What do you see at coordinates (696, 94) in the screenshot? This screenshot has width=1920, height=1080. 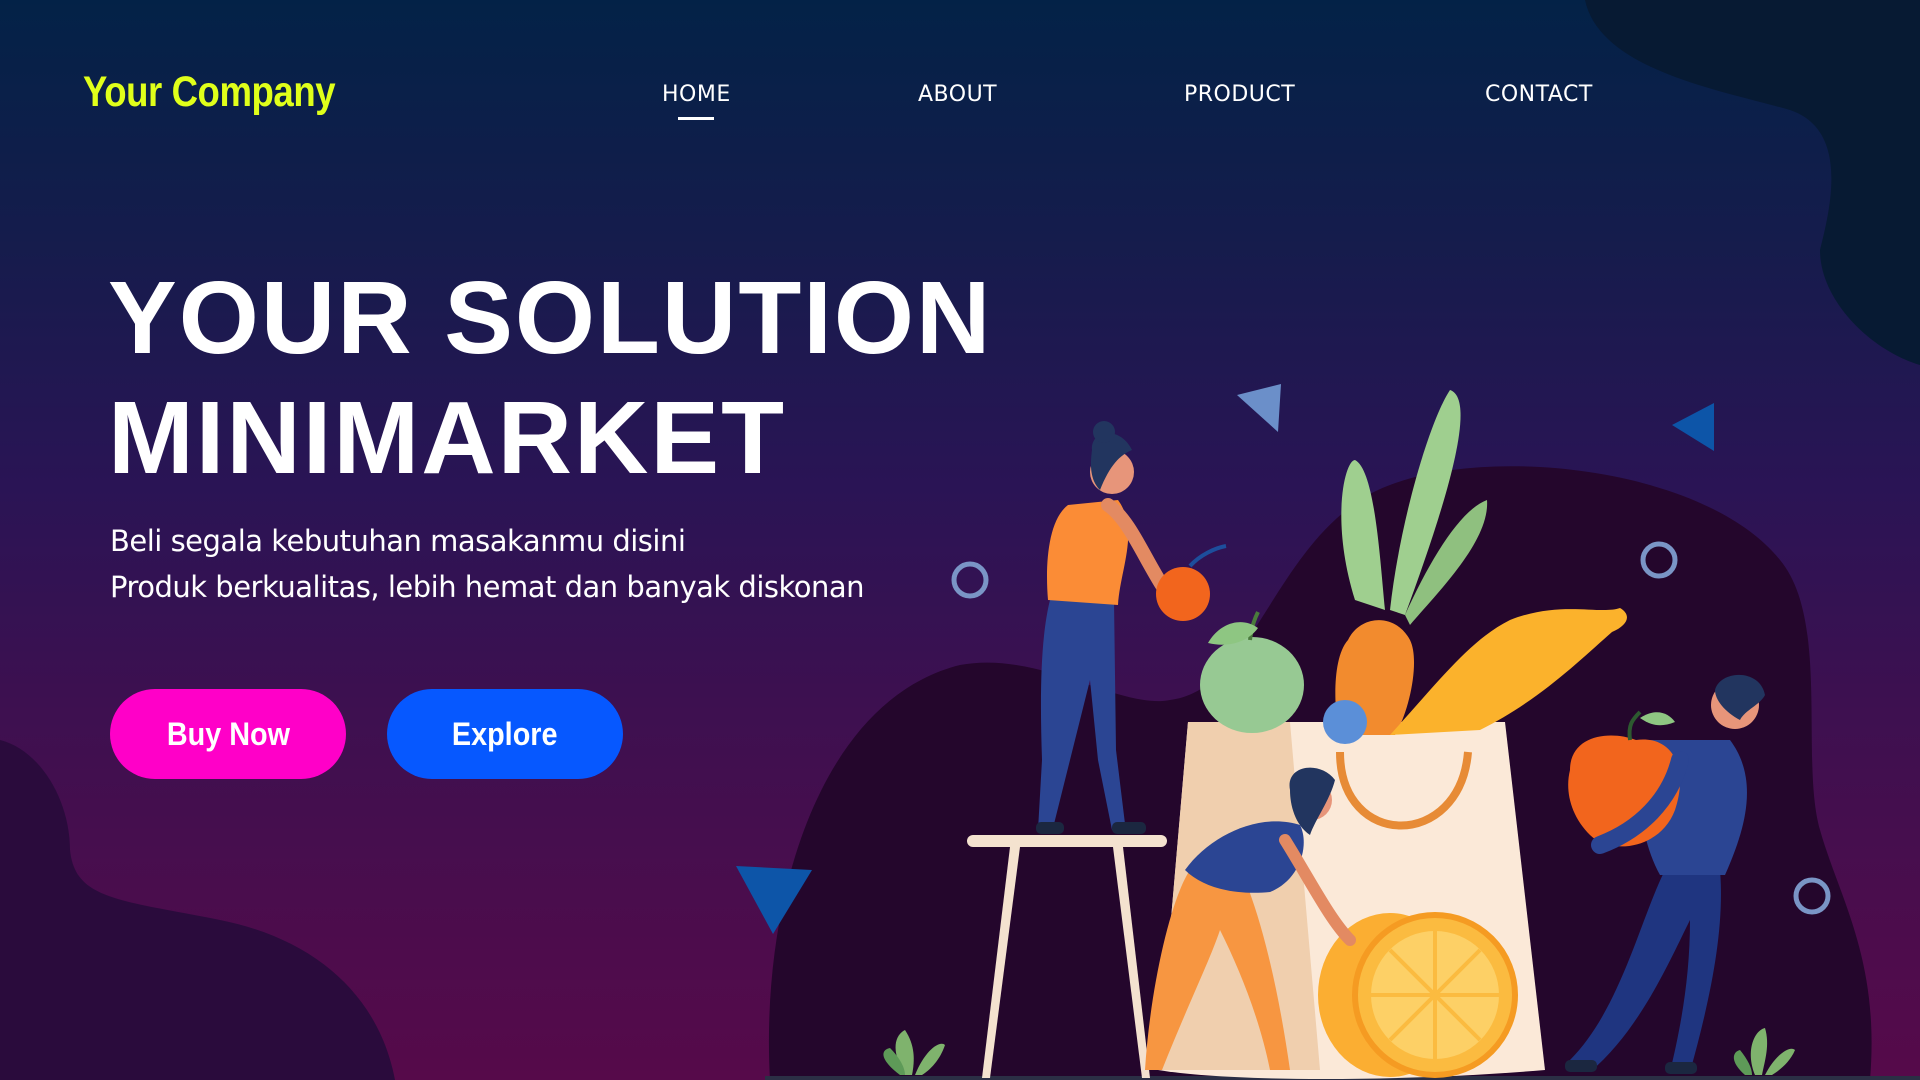 I see `nav-item-label: HOME` at bounding box center [696, 94].